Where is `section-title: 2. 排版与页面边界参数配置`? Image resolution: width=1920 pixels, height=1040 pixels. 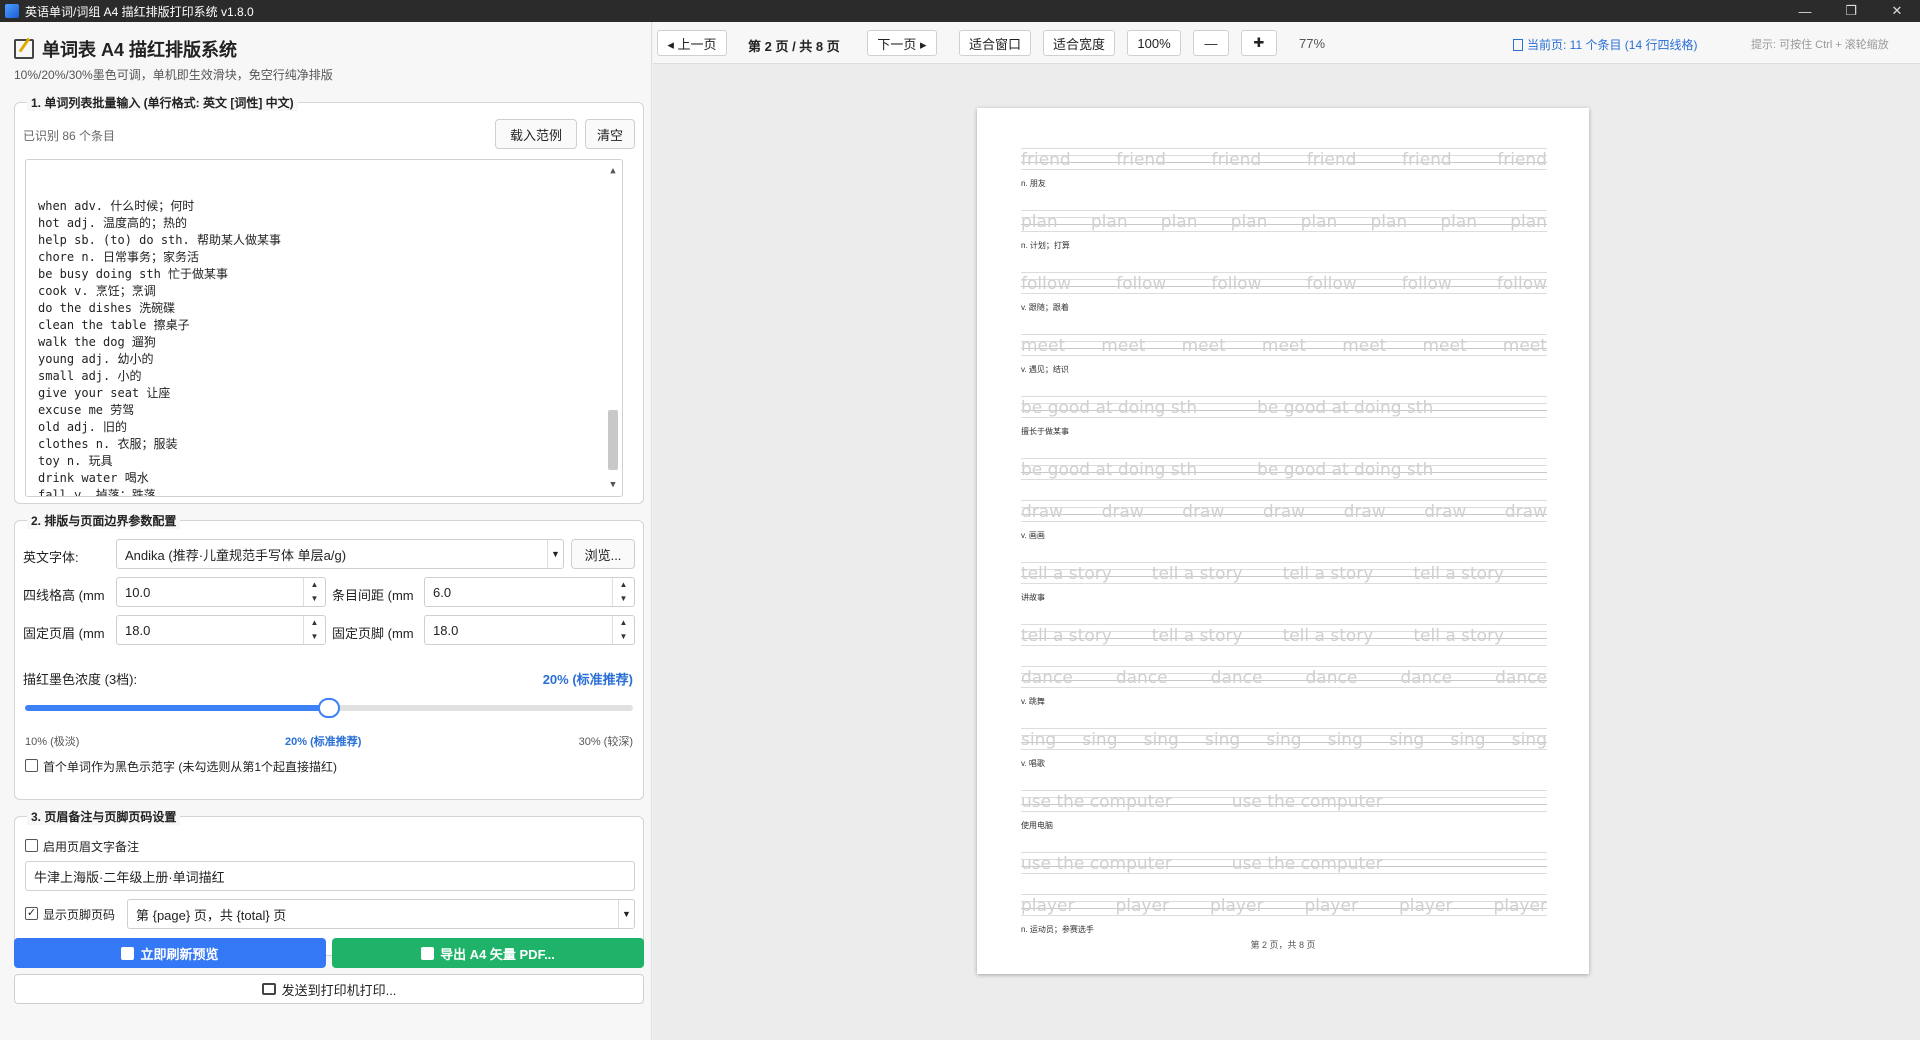
section-title: 2. 排版与页面边界参数配置 is located at coordinates (104, 520).